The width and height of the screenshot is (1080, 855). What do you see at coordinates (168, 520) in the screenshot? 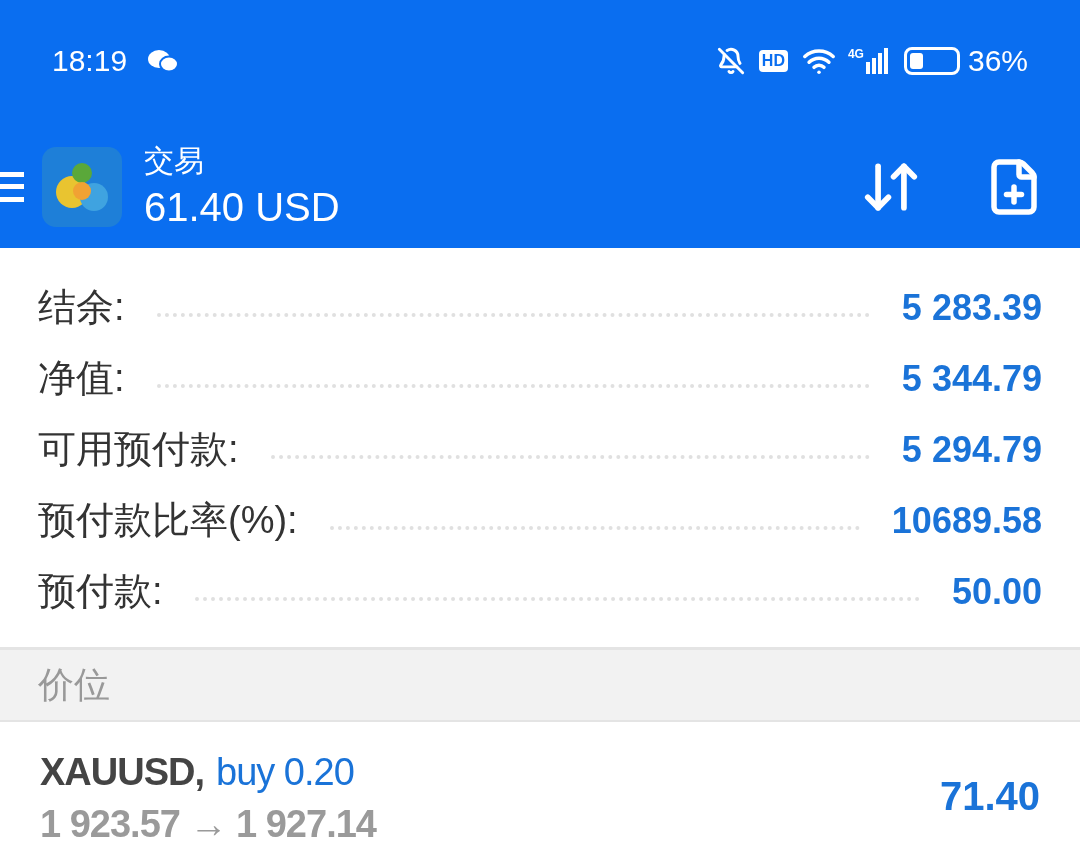
I see `summary-label: 预付款比率(%):` at bounding box center [168, 520].